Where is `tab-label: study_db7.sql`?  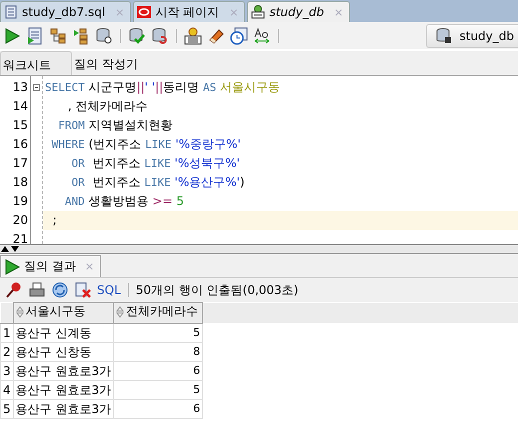
tab-label: study_db7.sql is located at coordinates (64, 12).